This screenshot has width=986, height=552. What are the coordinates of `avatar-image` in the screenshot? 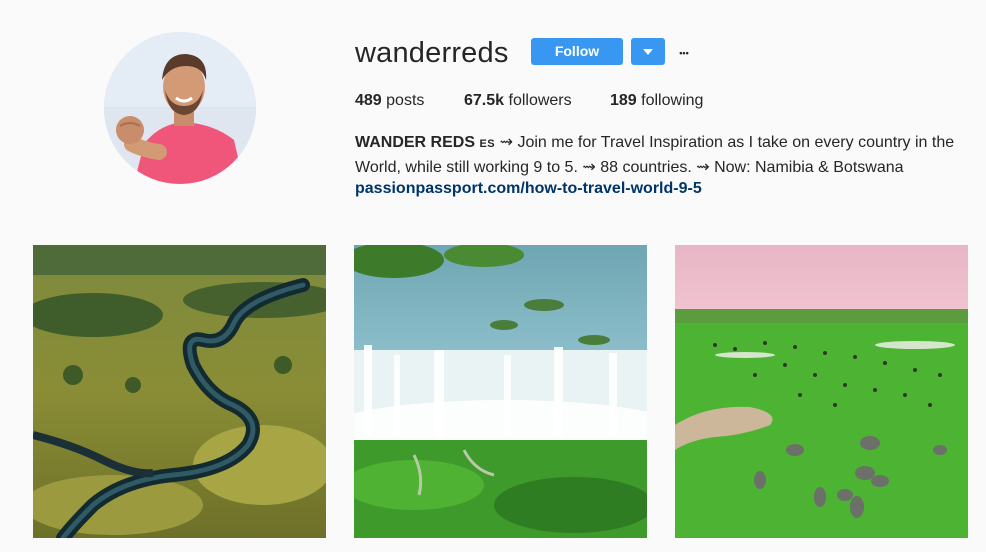 It's located at (180, 108).